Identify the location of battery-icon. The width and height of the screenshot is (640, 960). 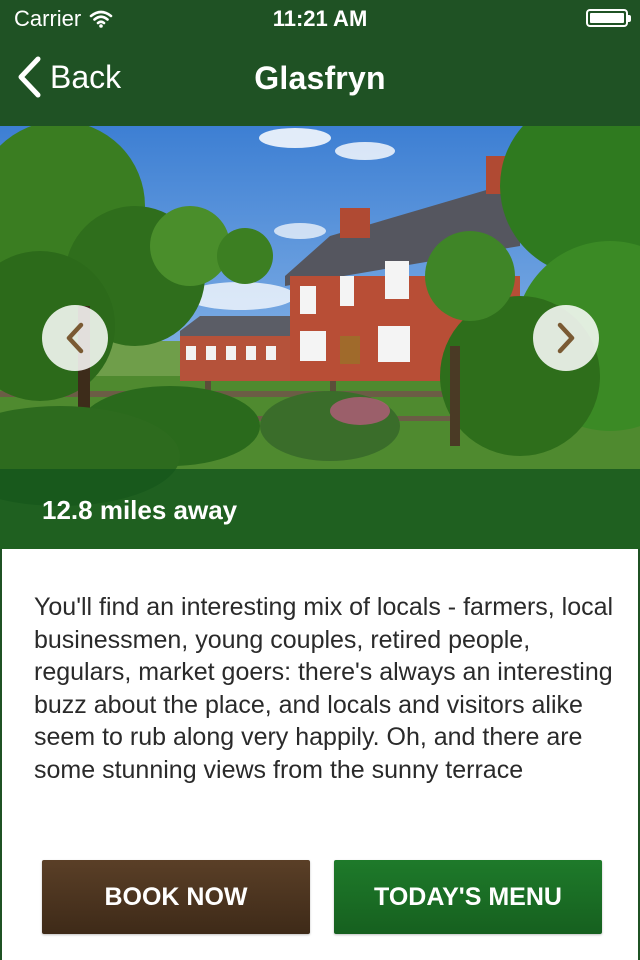
(608, 18).